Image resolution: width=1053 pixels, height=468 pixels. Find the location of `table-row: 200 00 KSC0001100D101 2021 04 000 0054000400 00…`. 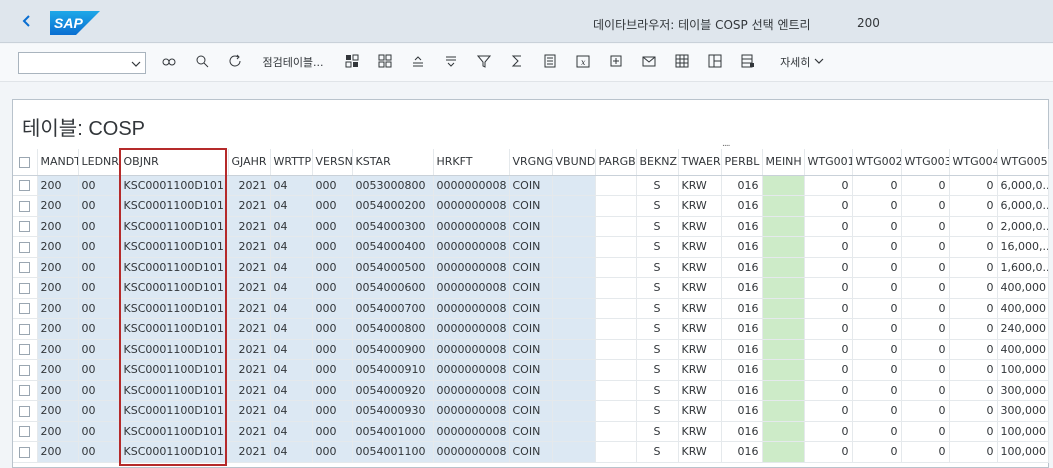

table-row: 200 00 KSC0001100D101 2021 04 000 0054000400 00… is located at coordinates (531, 247).